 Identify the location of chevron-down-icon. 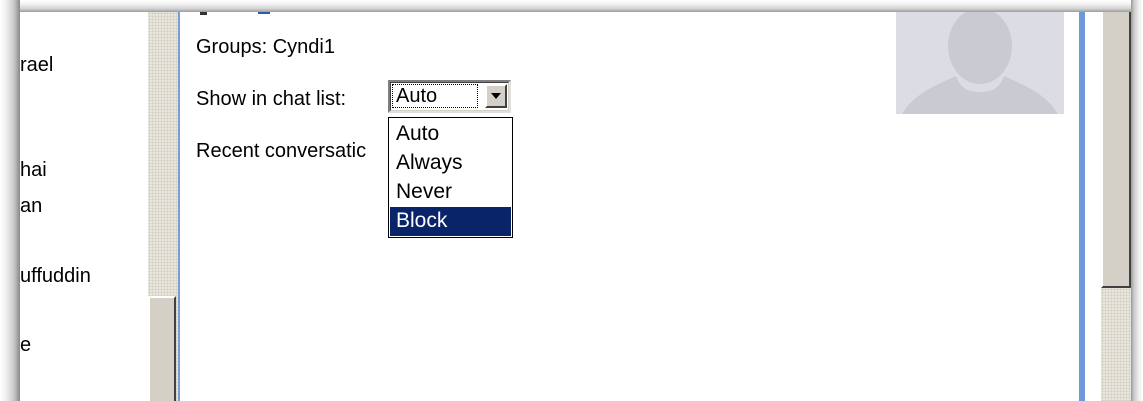
(496, 96).